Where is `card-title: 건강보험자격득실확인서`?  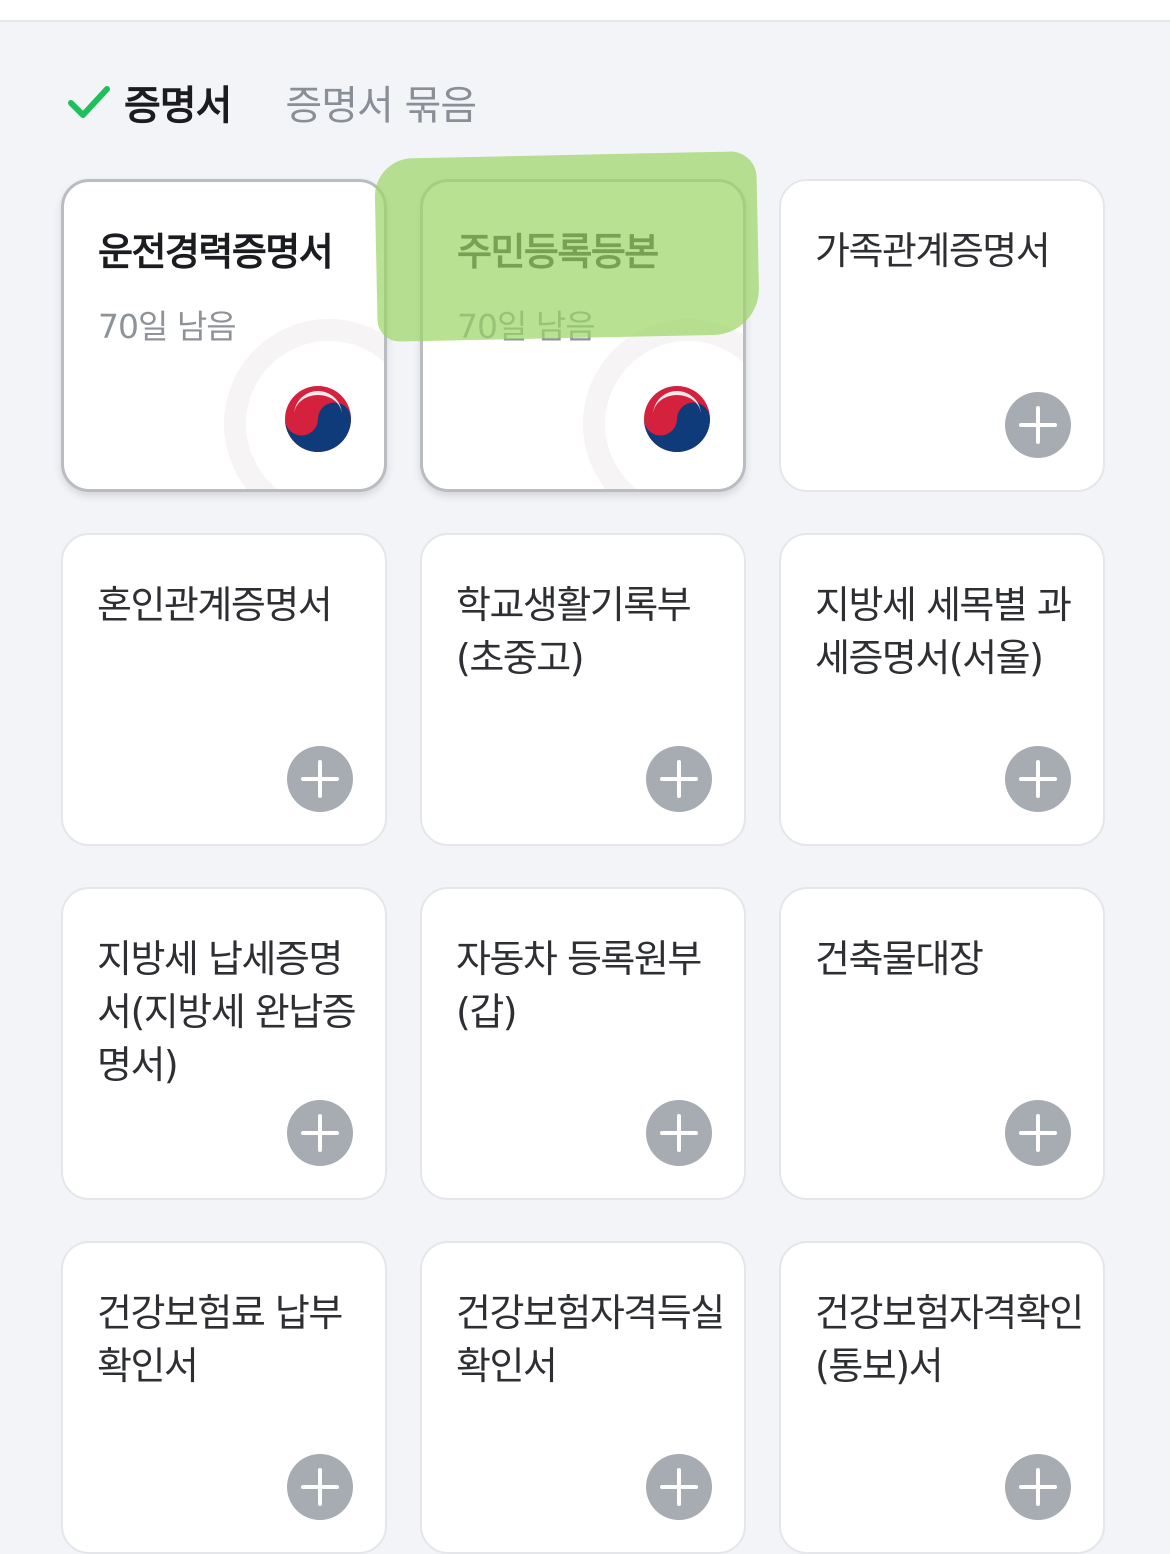 card-title: 건강보험자격득실확인서 is located at coordinates (590, 1339).